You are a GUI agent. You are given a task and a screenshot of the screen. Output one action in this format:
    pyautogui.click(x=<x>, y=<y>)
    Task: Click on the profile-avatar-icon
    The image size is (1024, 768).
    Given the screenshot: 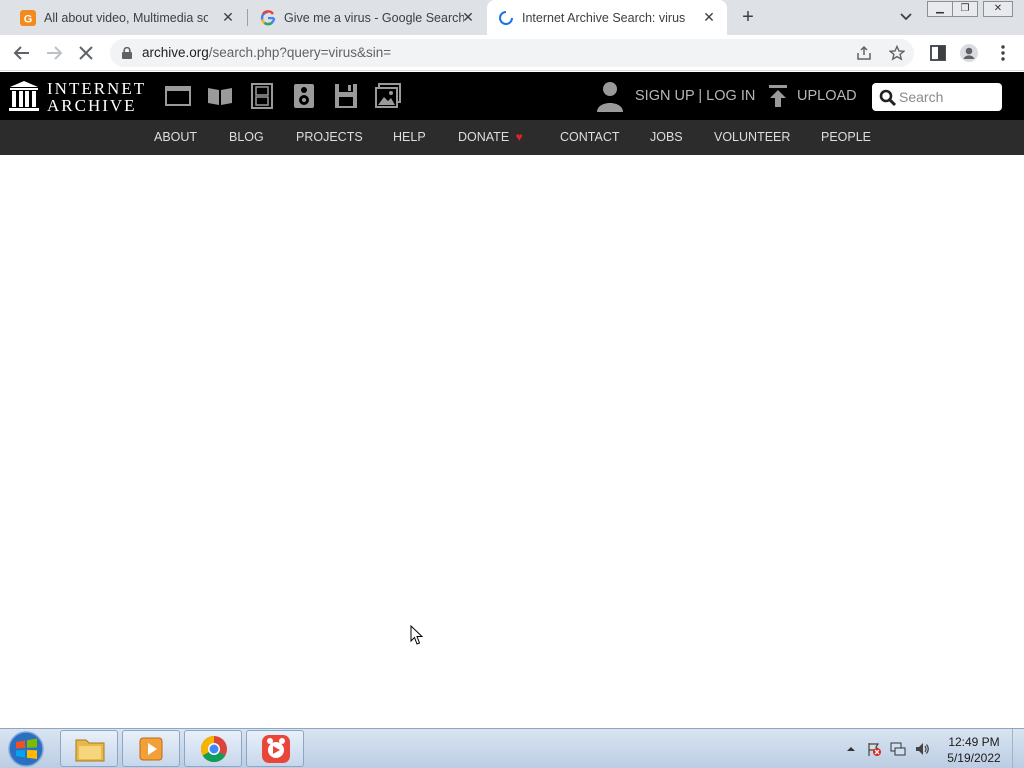 What is the action you would take?
    pyautogui.click(x=969, y=53)
    